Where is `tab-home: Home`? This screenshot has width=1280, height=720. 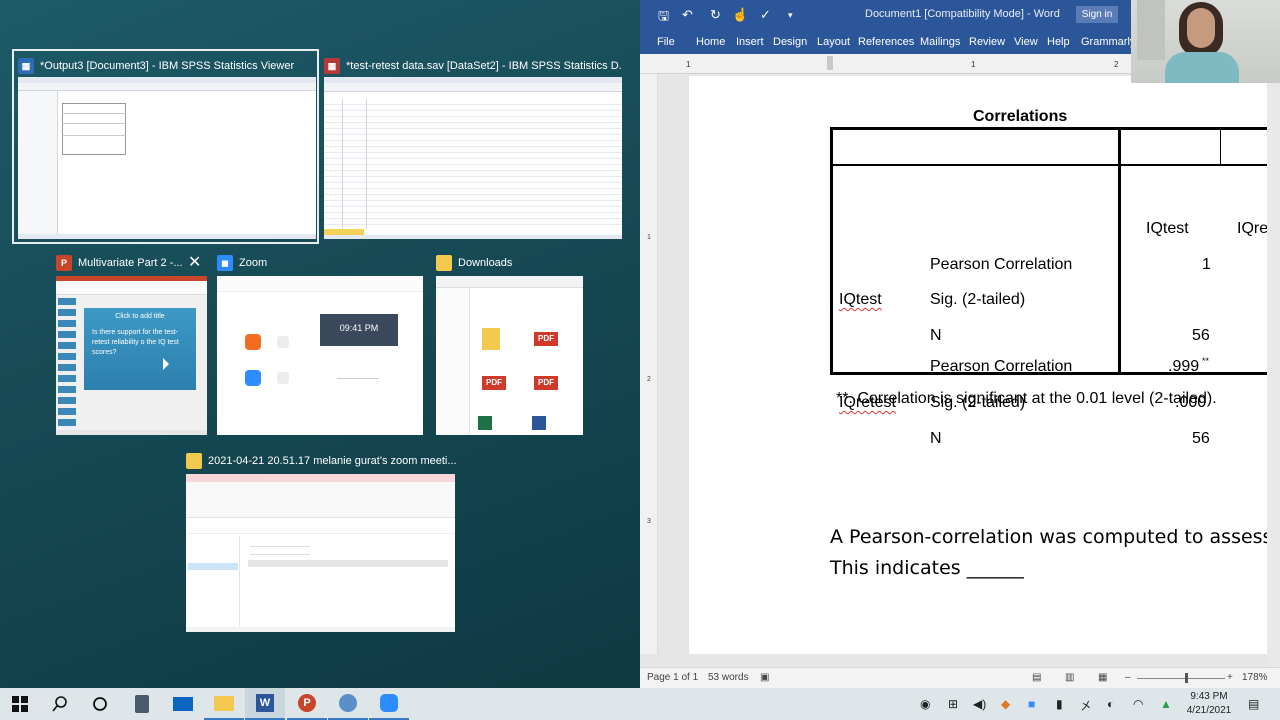 tab-home: Home is located at coordinates (710, 42).